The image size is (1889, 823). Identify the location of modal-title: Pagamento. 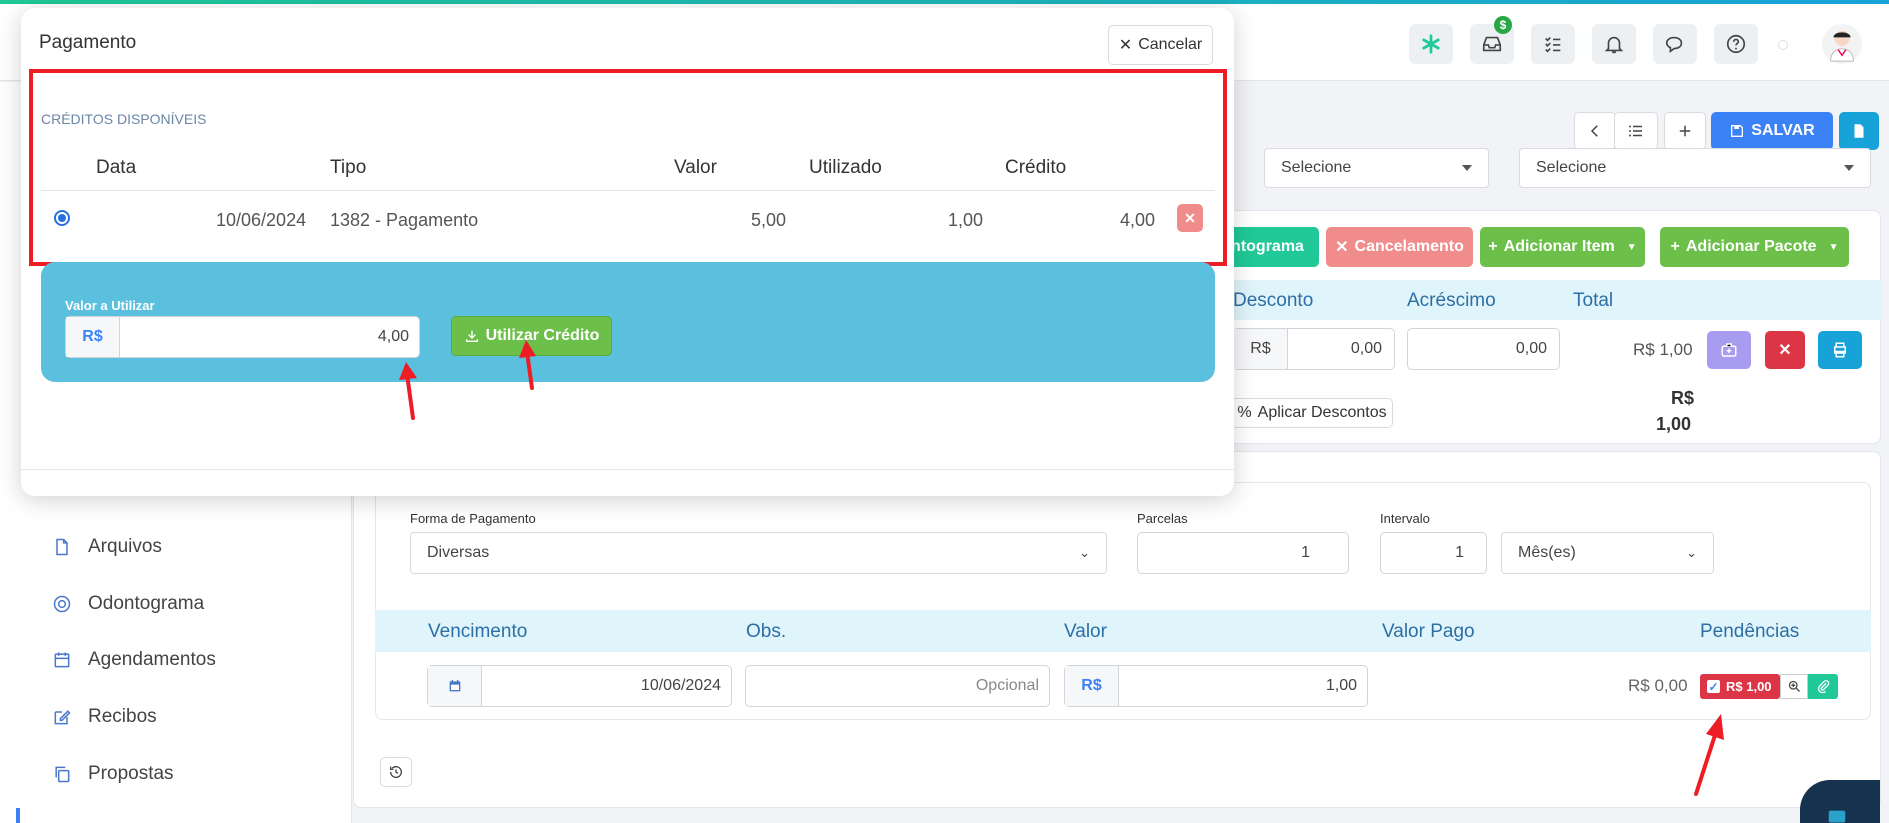
(88, 42).